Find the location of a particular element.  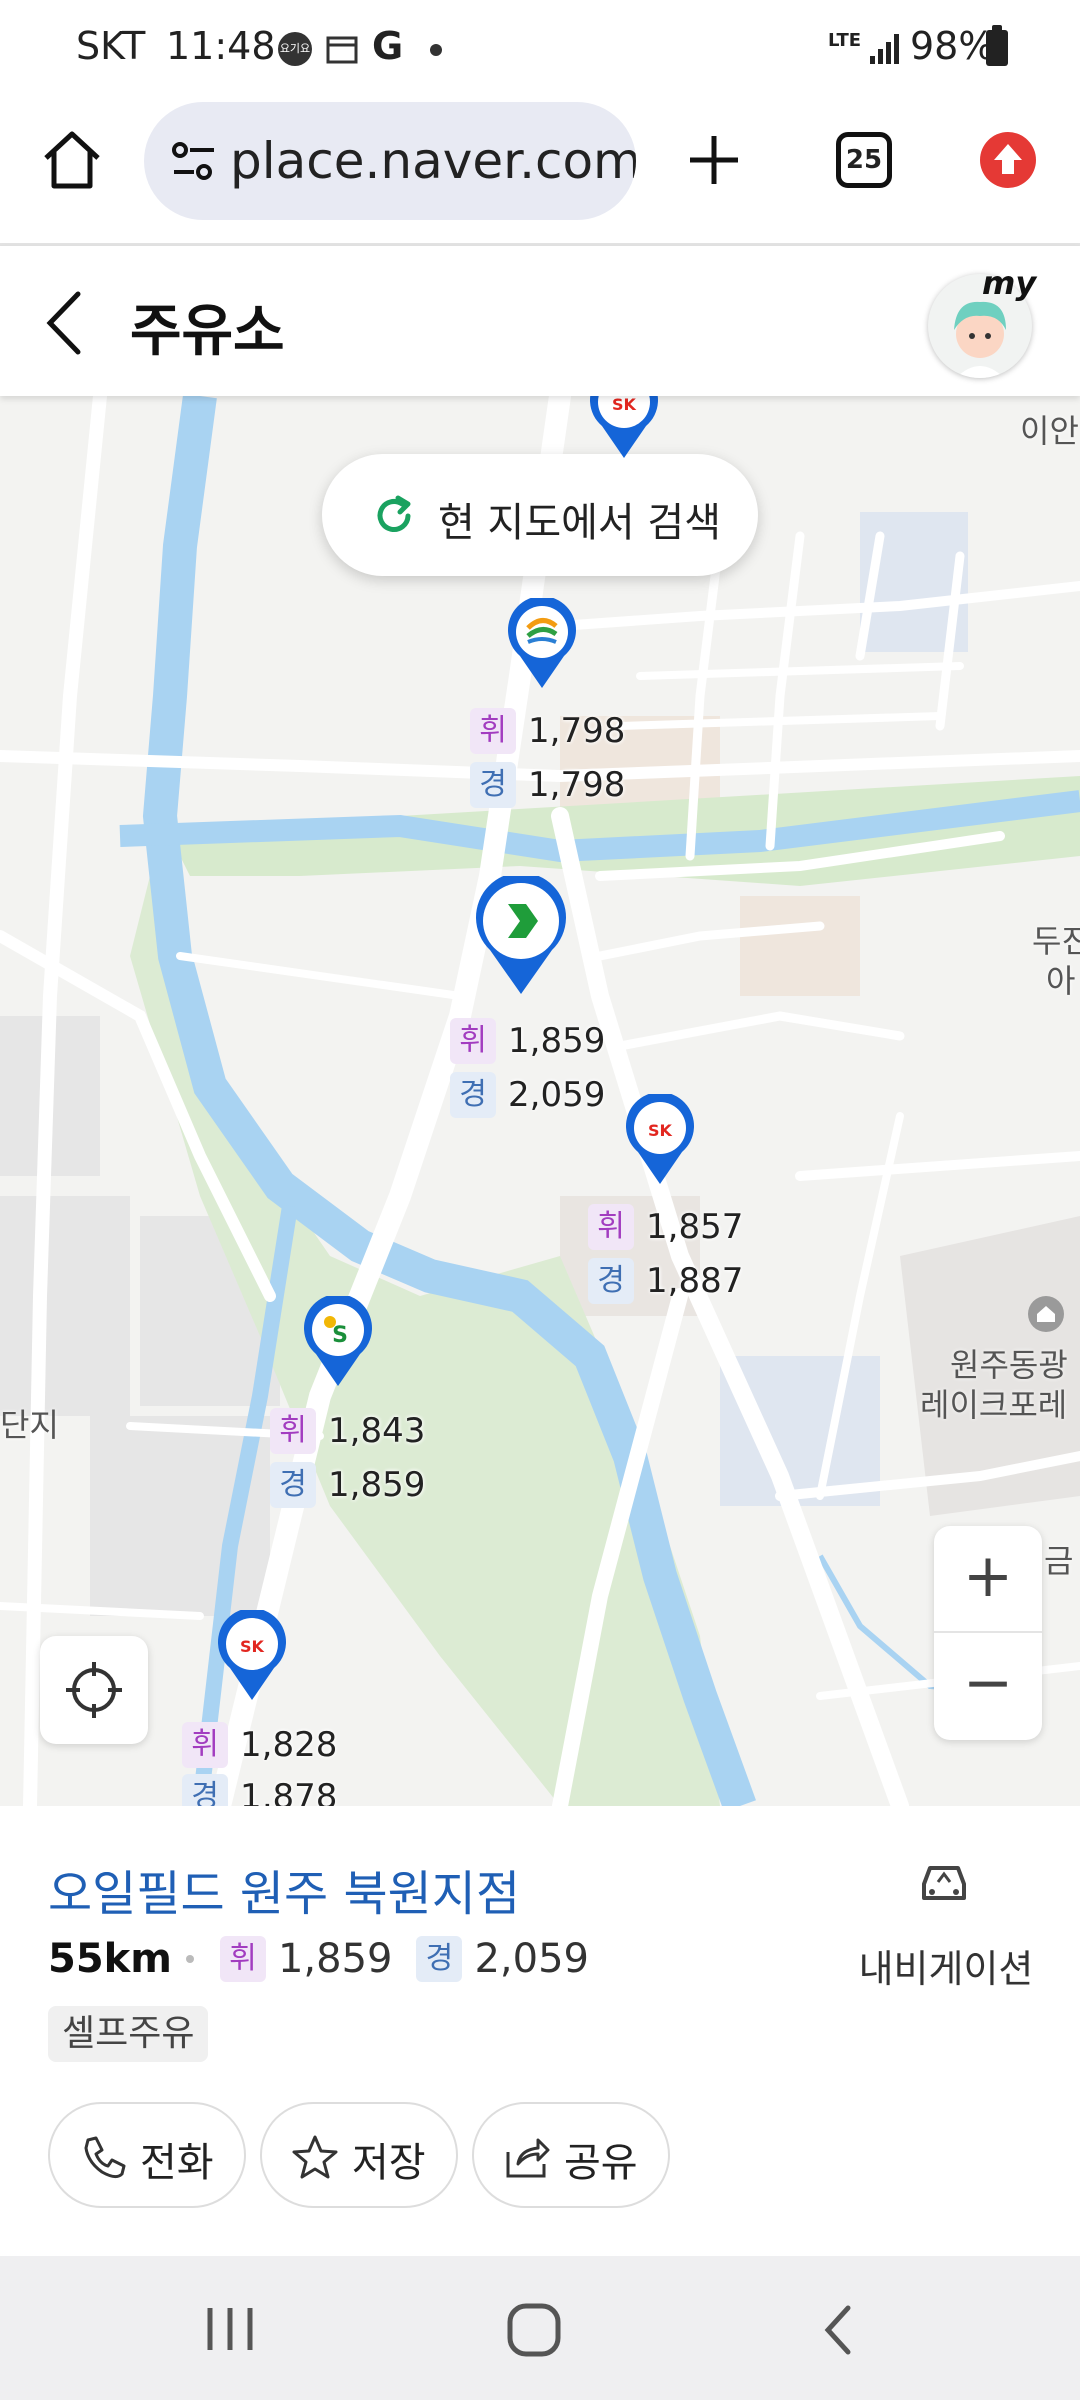

save-button: 저장 is located at coordinates (359, 2155).